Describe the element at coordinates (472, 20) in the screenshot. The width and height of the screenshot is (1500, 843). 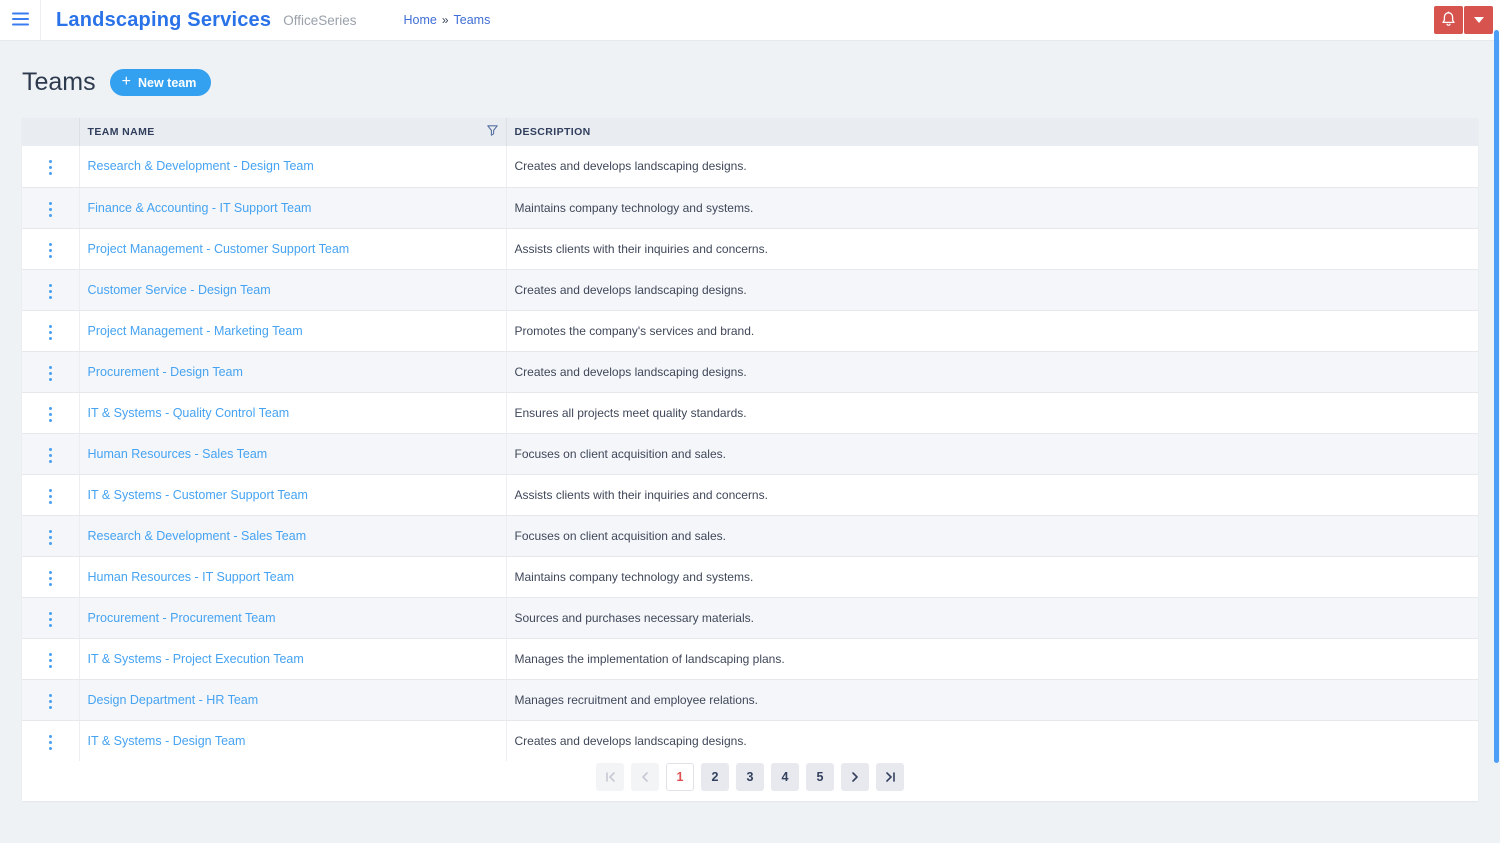
I see `breadcrumb-teams-link: Teams` at that location.